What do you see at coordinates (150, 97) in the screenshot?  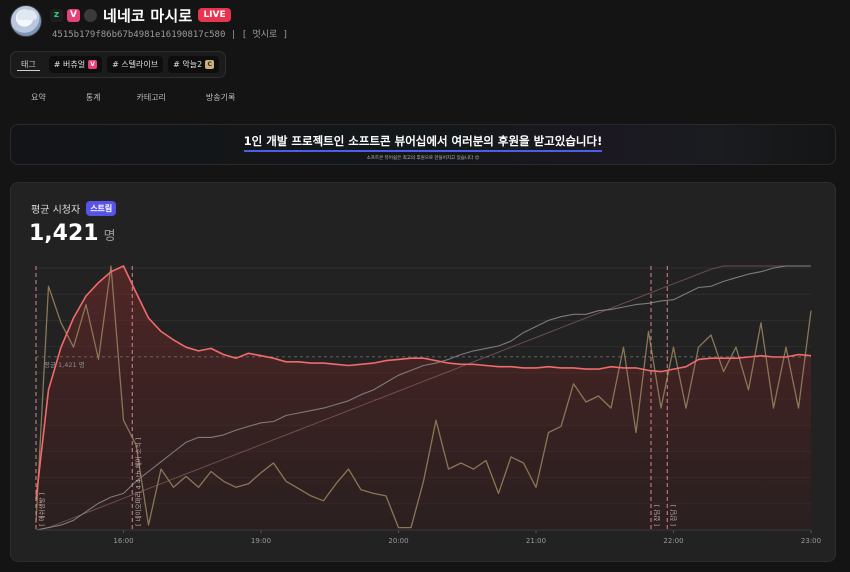 I see `tab-category: 카테고리` at bounding box center [150, 97].